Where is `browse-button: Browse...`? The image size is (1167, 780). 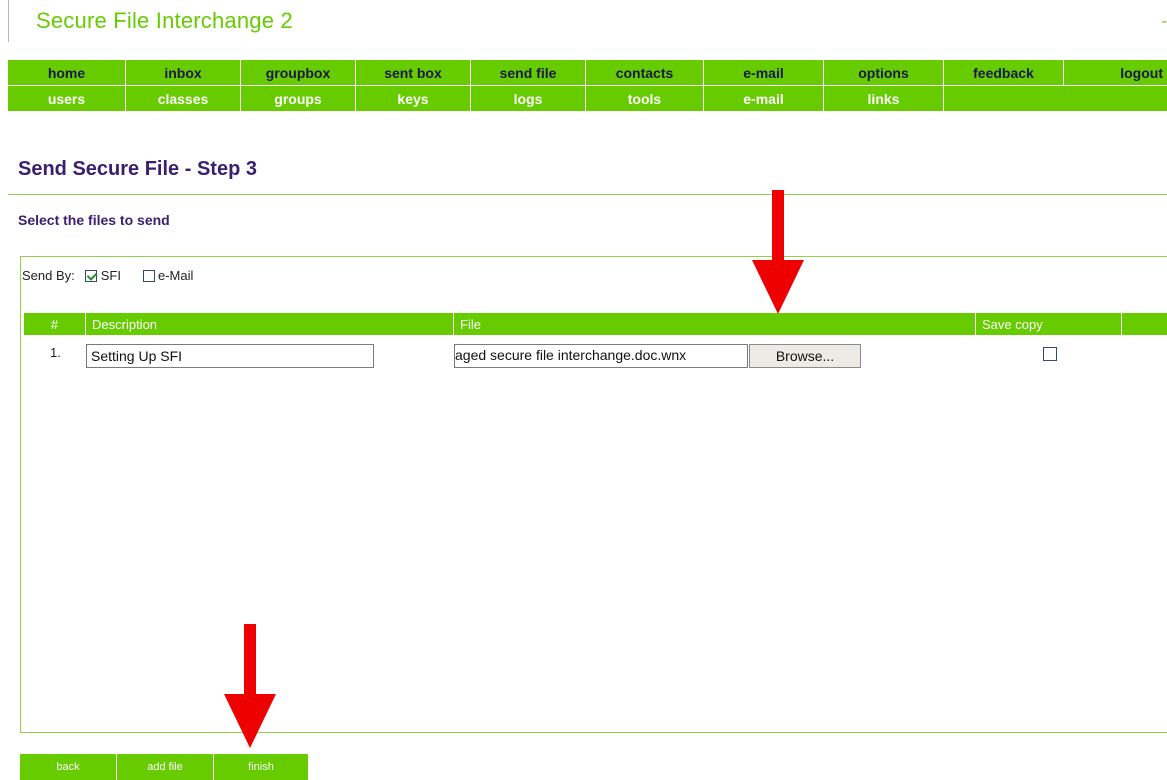 browse-button: Browse... is located at coordinates (805, 356).